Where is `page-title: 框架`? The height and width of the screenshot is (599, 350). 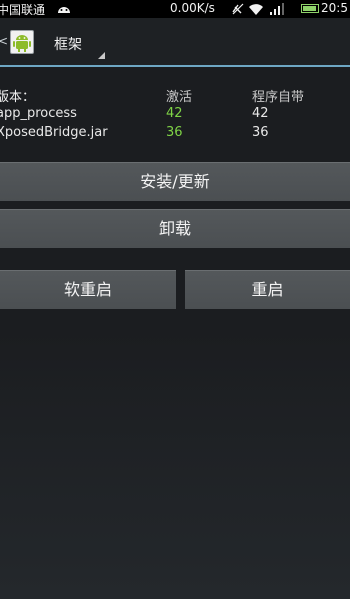
page-title: 框架 is located at coordinates (68, 44).